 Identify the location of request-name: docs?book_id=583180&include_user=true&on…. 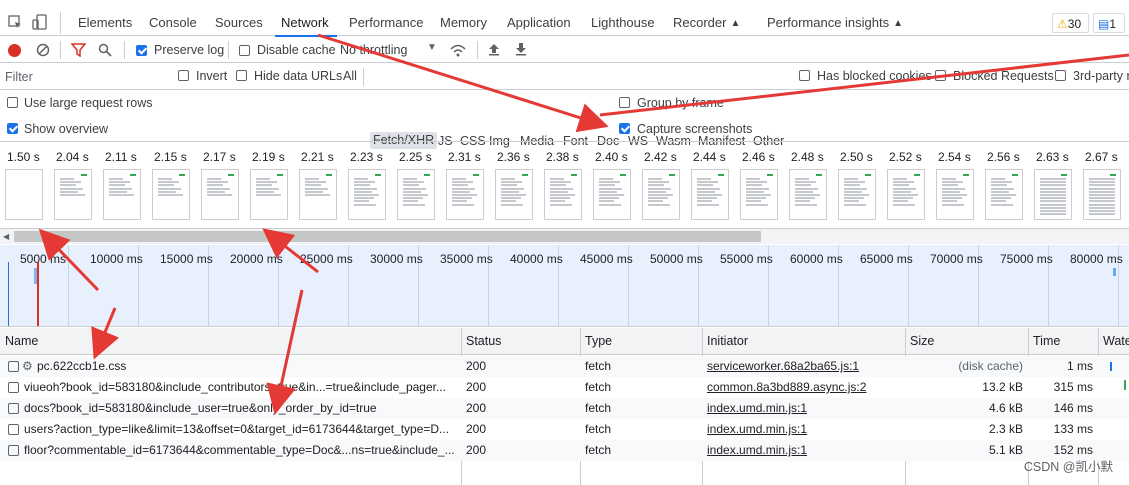
(200, 408).